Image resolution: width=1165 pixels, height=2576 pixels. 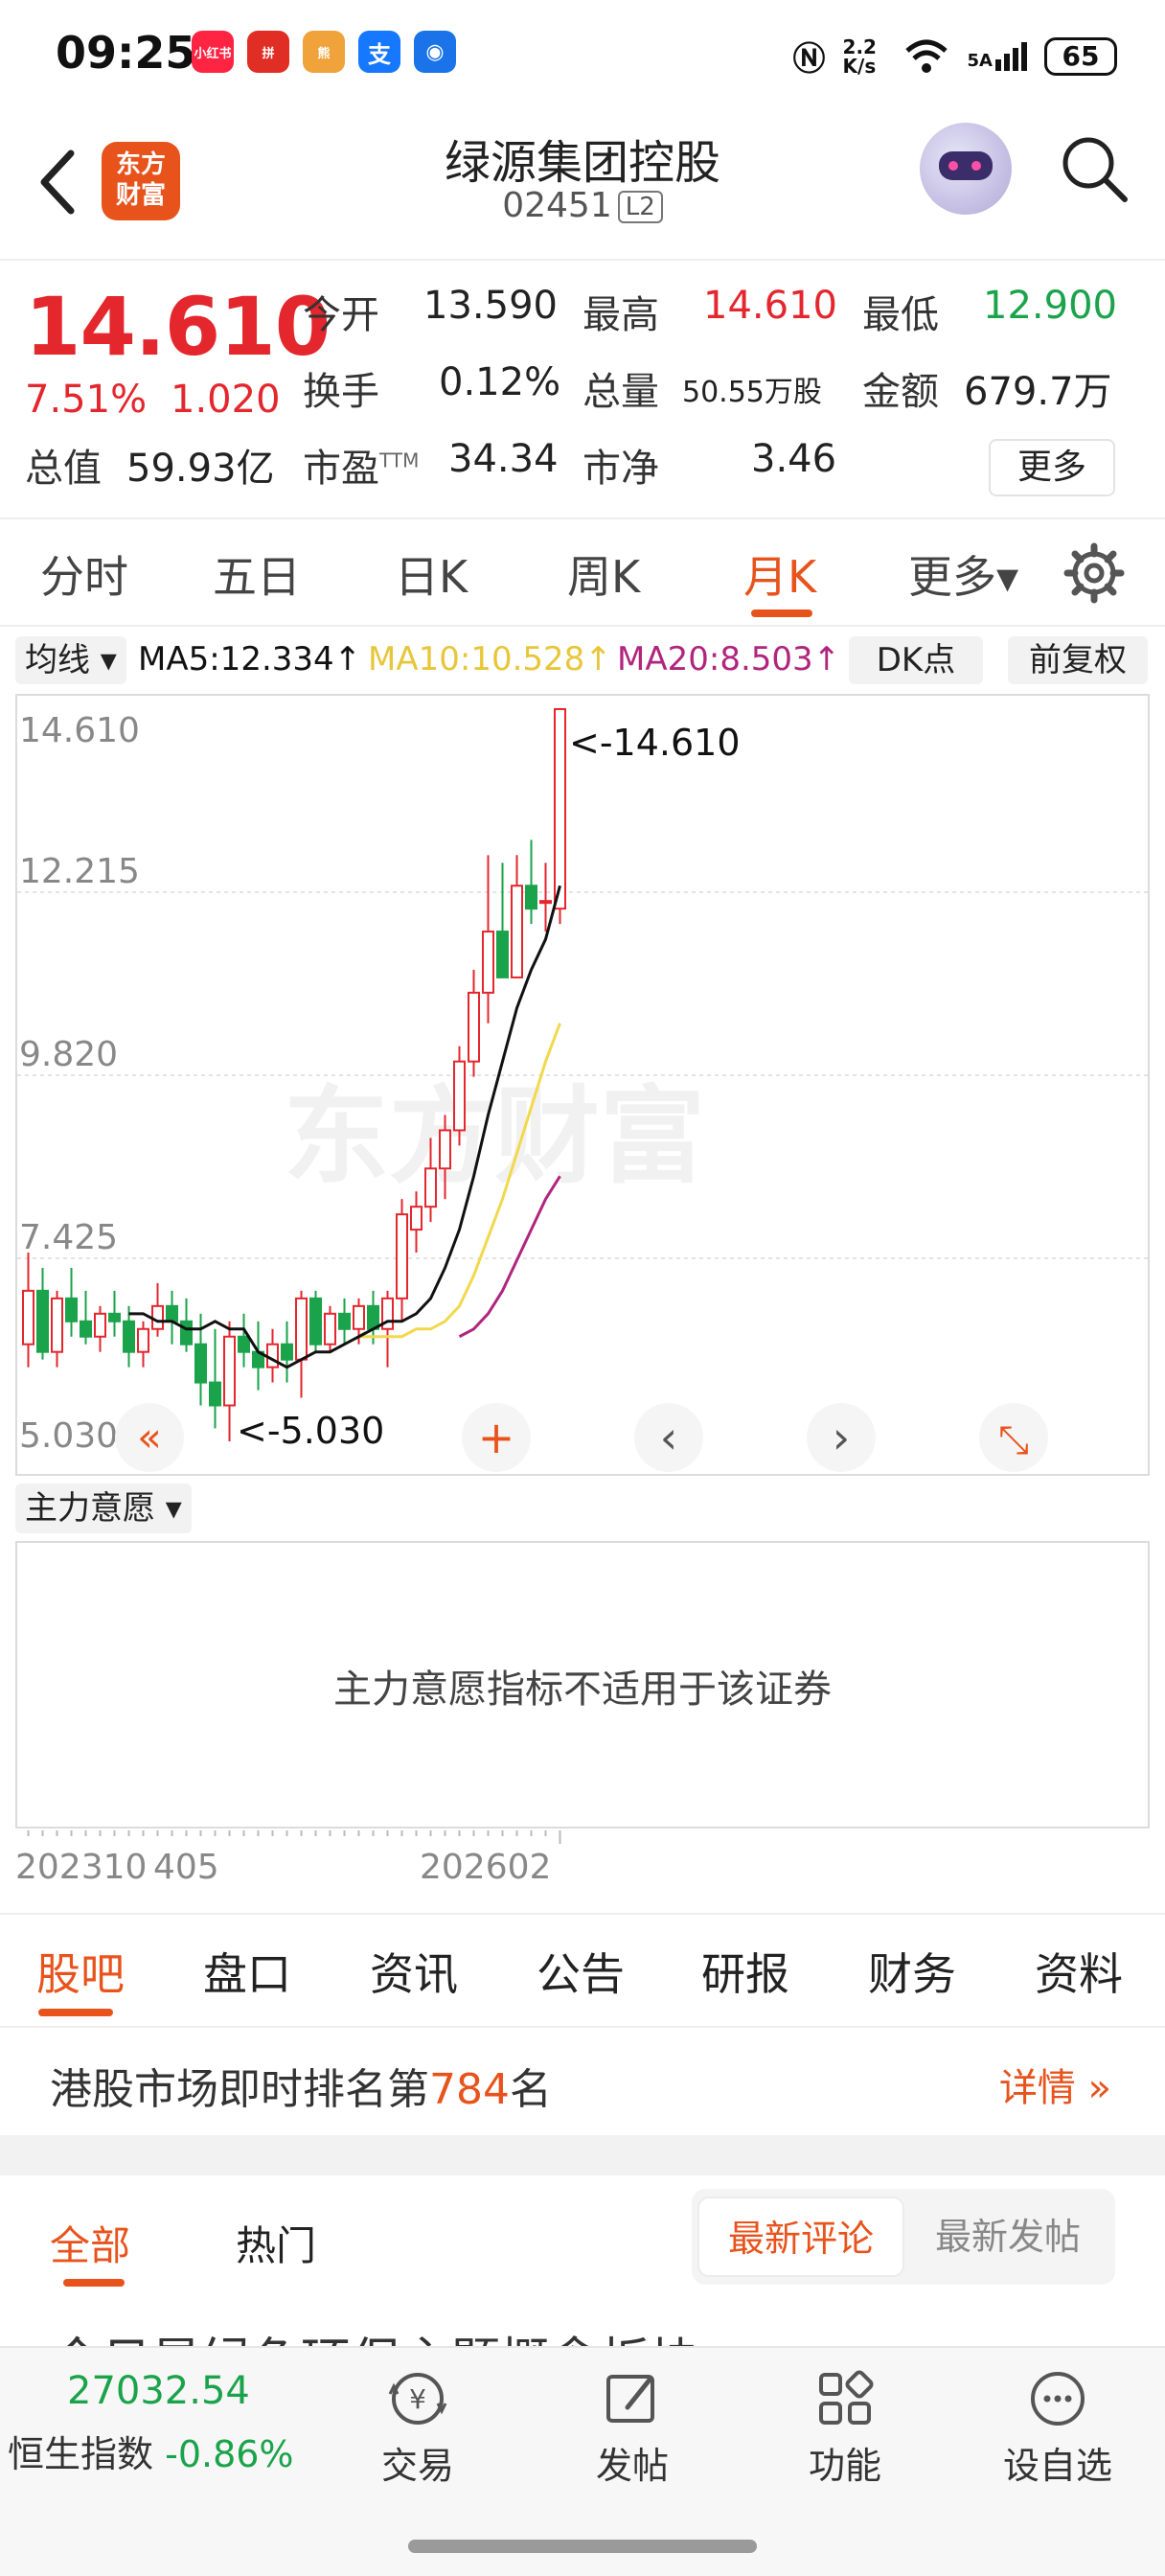 What do you see at coordinates (341, 315) in the screenshot?
I see `open-label: 今开` at bounding box center [341, 315].